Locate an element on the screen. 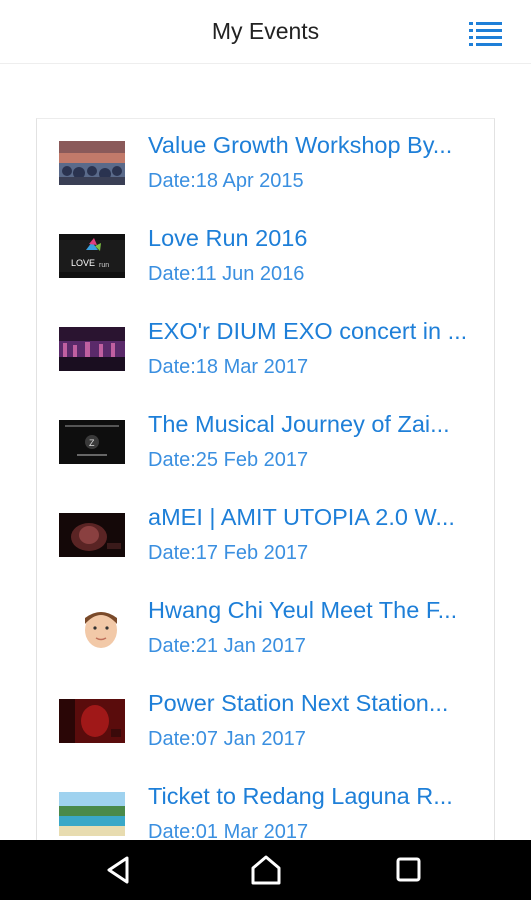  event-date: Date:17 Feb 2017 is located at coordinates (228, 553).